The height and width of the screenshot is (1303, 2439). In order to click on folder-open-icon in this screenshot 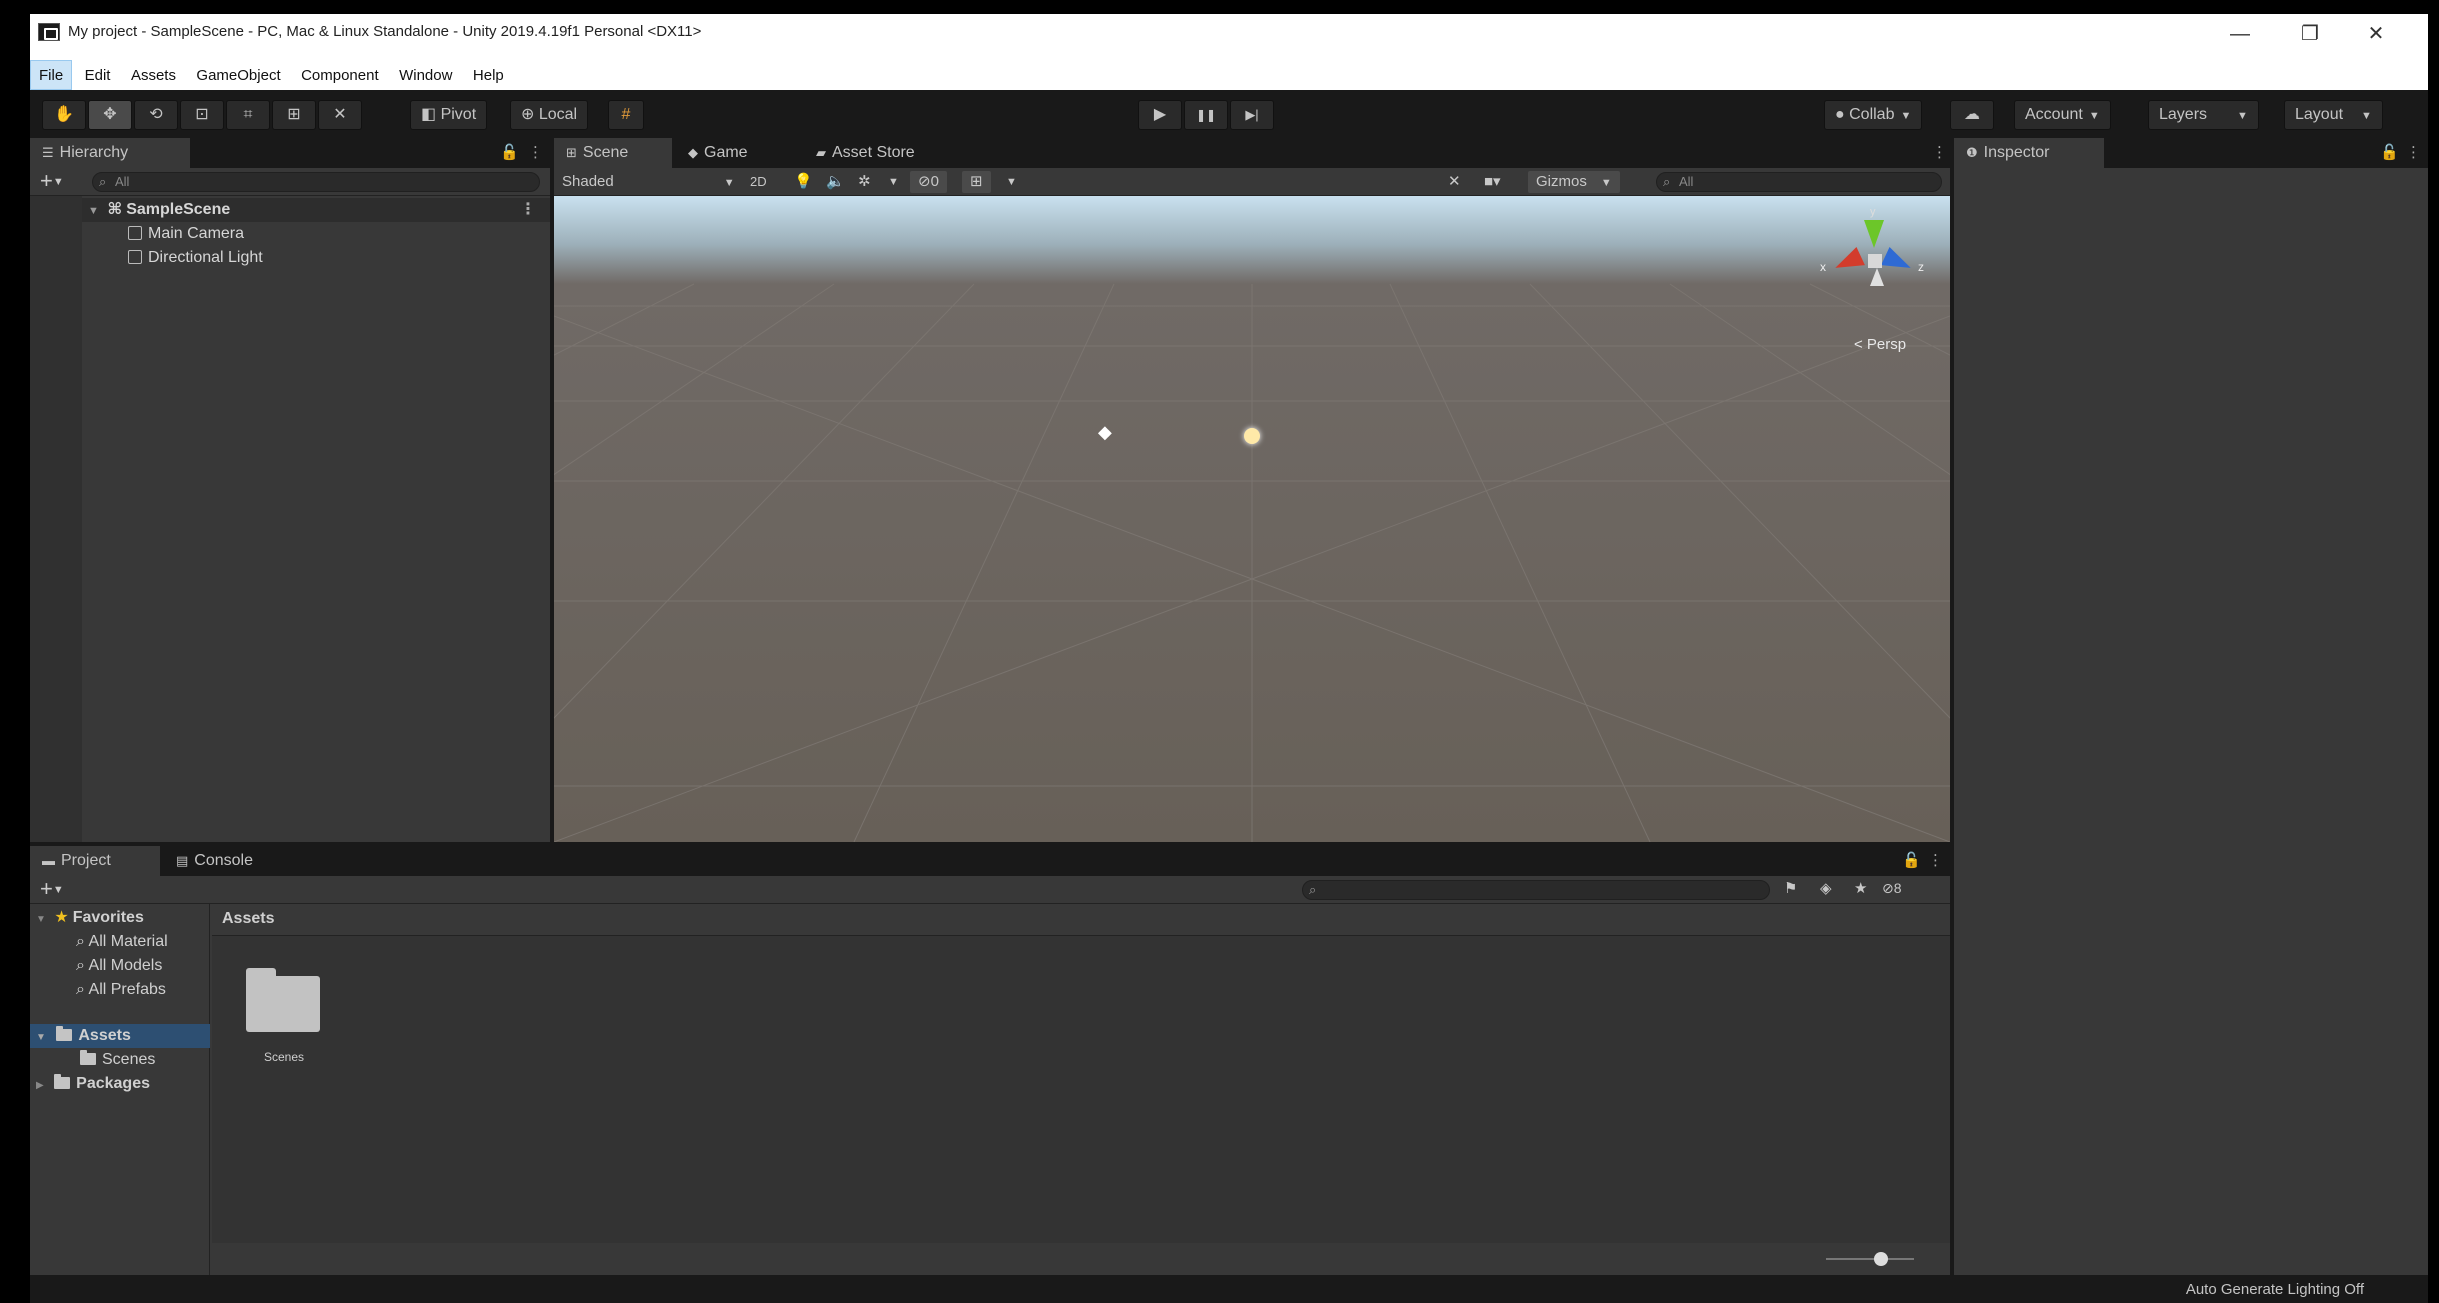, I will do `click(64, 1033)`.